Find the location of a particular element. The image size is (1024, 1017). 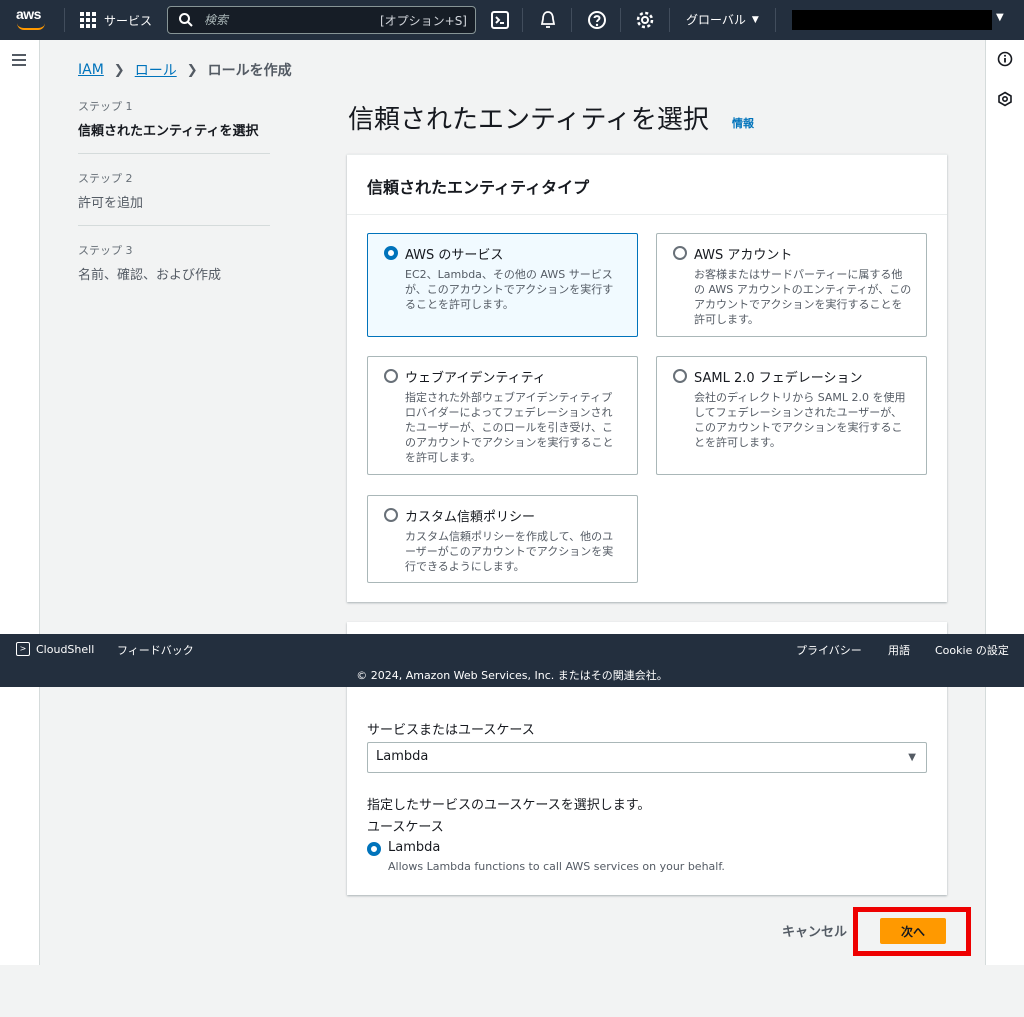

breadcrumb: IAM ❯ ロール ❯ ロールを作成 is located at coordinates (185, 70).